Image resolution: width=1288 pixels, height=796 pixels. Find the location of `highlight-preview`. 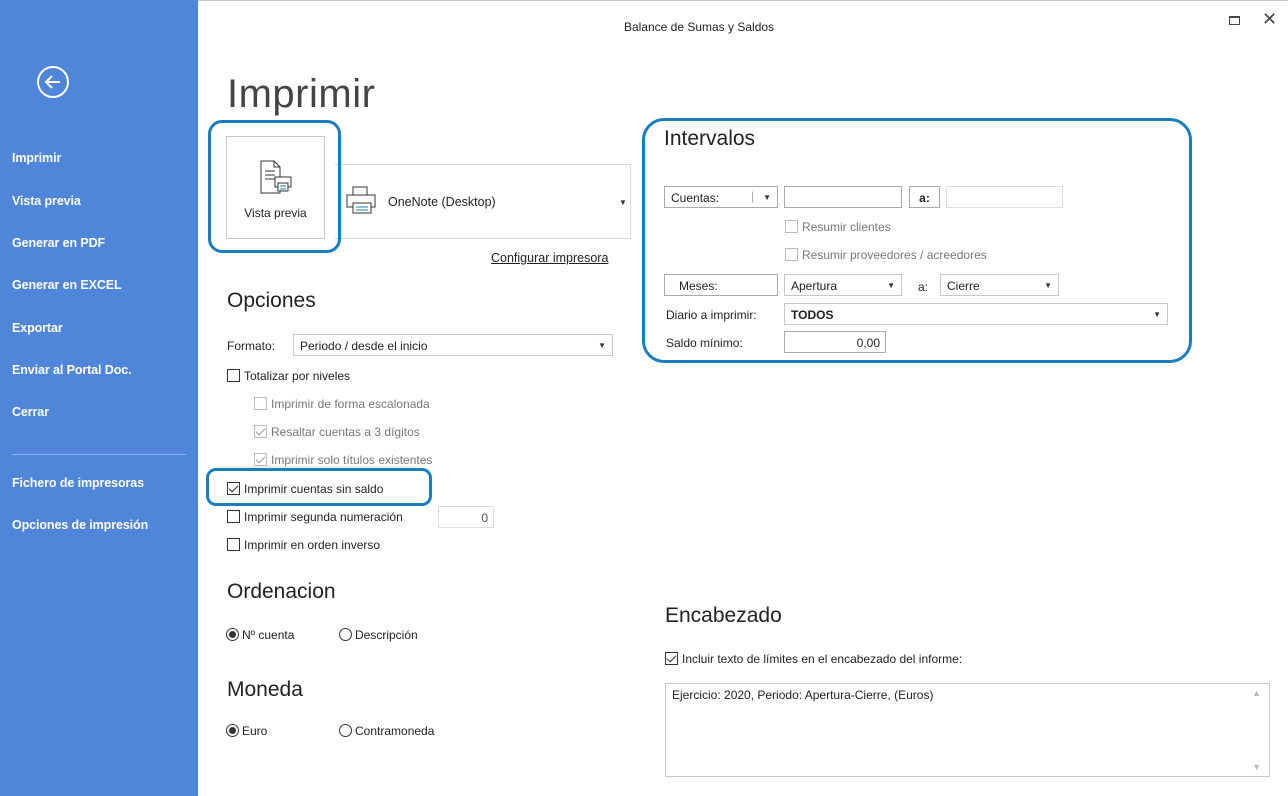

highlight-preview is located at coordinates (274, 186).